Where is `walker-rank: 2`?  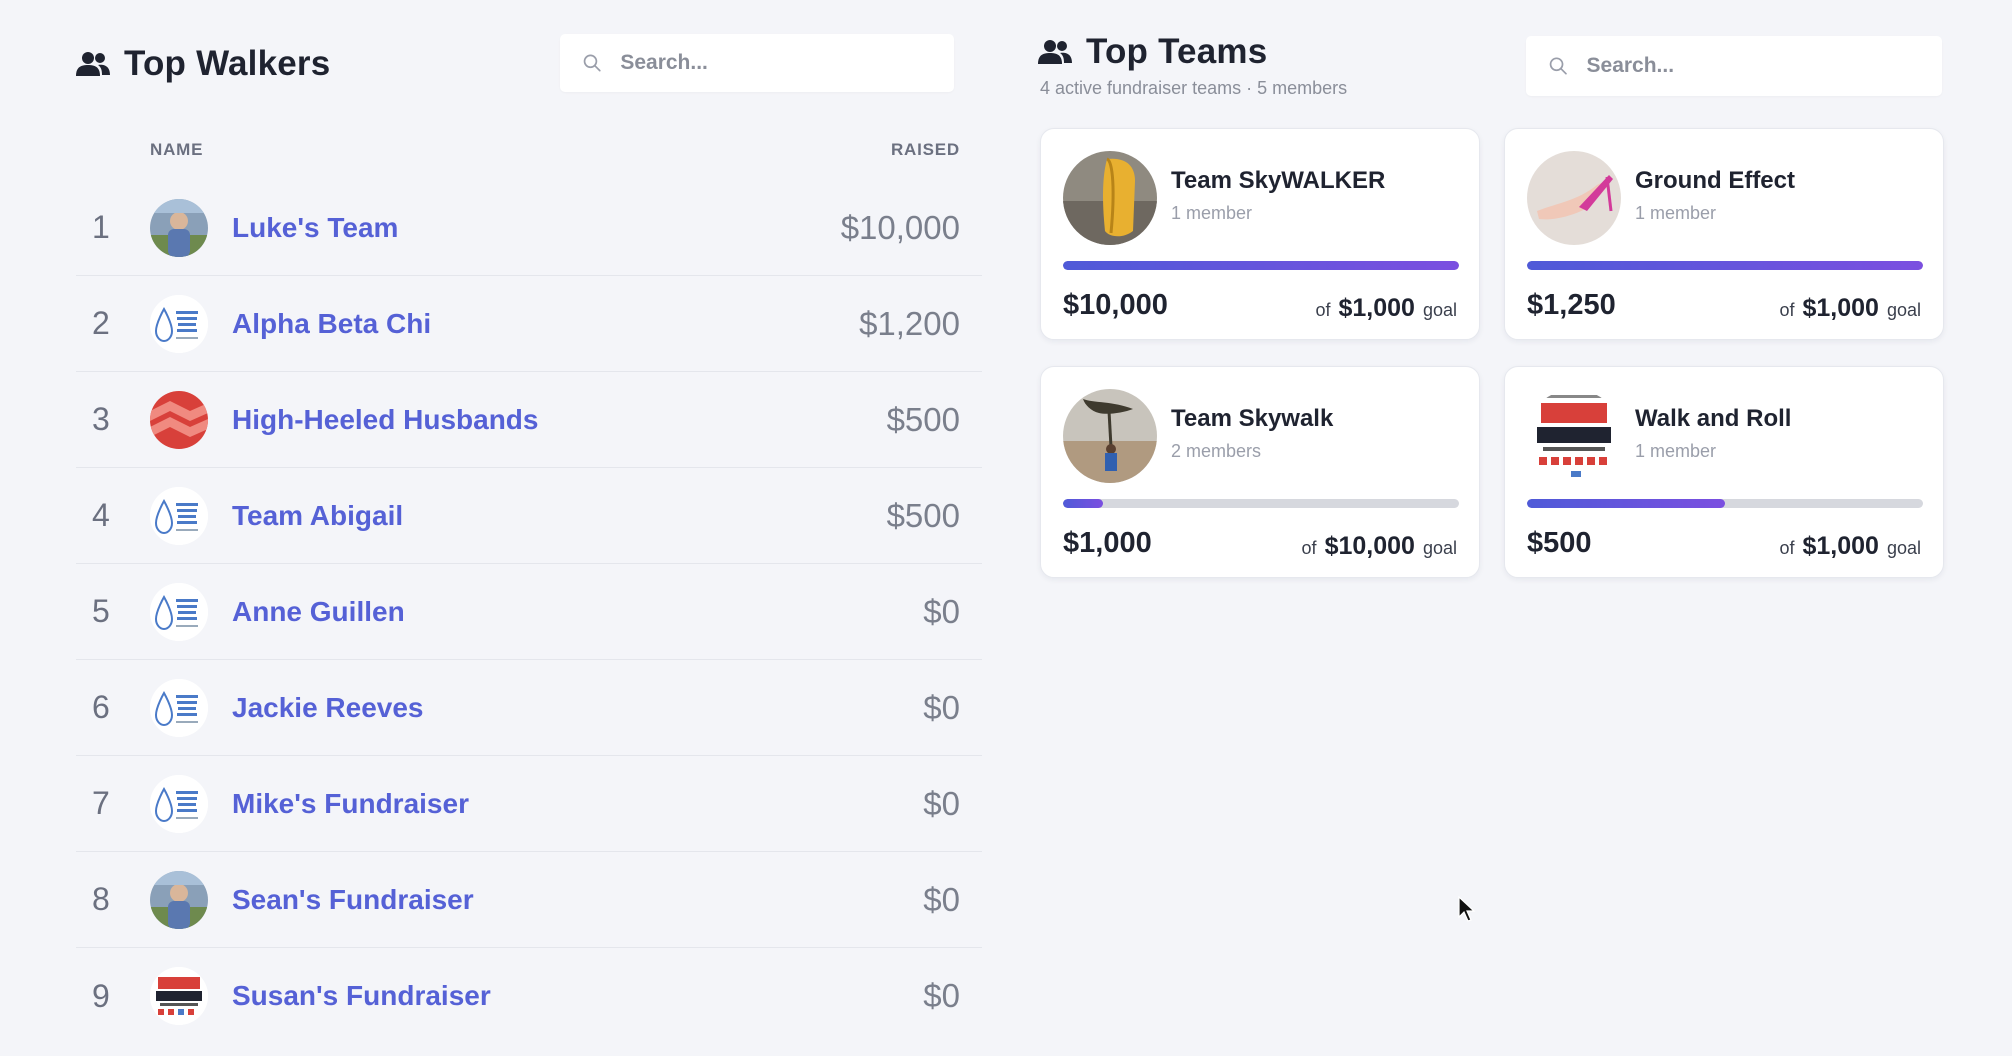 walker-rank: 2 is located at coordinates (101, 323).